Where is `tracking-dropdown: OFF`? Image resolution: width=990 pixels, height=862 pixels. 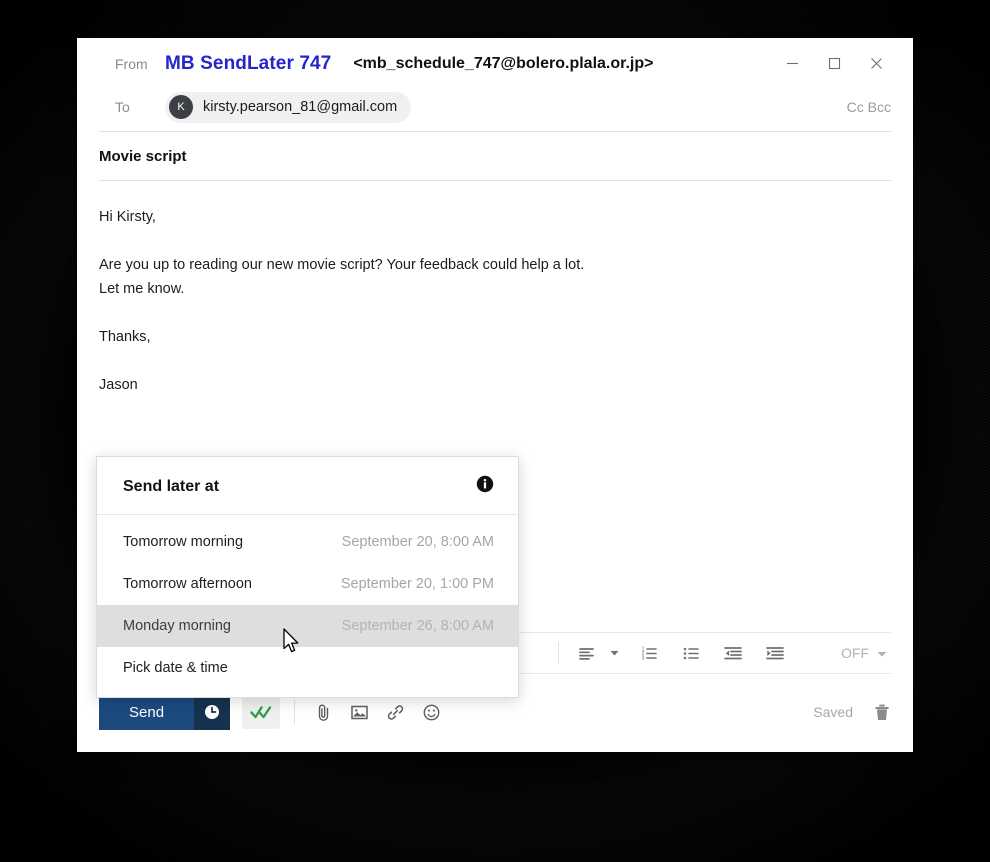 tracking-dropdown: OFF is located at coordinates (866, 653).